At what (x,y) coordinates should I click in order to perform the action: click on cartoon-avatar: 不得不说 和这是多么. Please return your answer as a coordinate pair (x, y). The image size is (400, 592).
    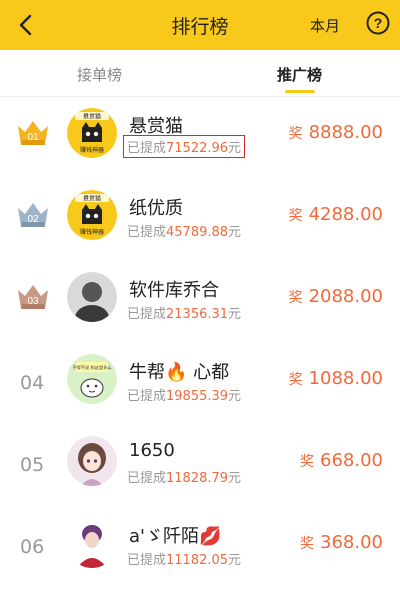
    Looking at the image, I should click on (92, 379).